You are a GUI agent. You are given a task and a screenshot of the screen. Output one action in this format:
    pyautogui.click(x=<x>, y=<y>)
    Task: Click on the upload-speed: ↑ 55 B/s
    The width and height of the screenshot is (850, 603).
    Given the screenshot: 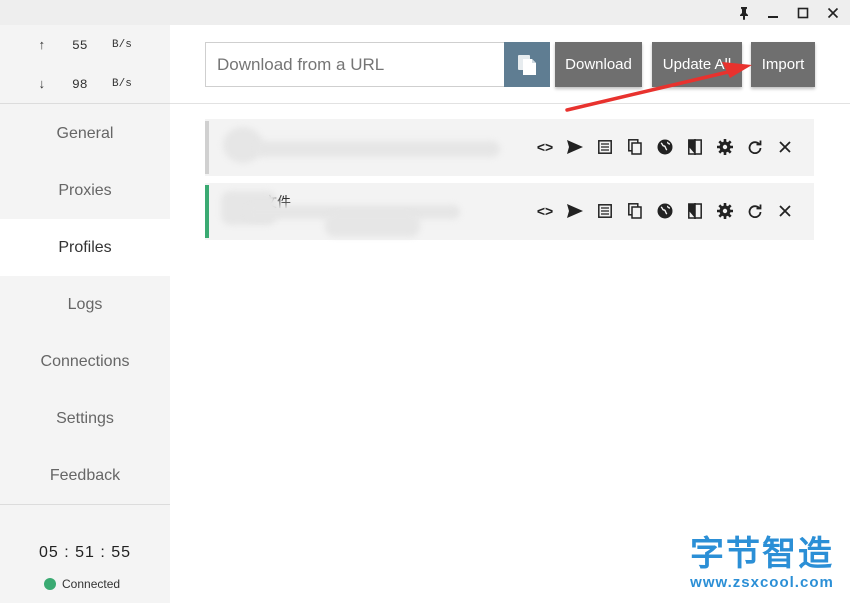 What is the action you would take?
    pyautogui.click(x=85, y=48)
    